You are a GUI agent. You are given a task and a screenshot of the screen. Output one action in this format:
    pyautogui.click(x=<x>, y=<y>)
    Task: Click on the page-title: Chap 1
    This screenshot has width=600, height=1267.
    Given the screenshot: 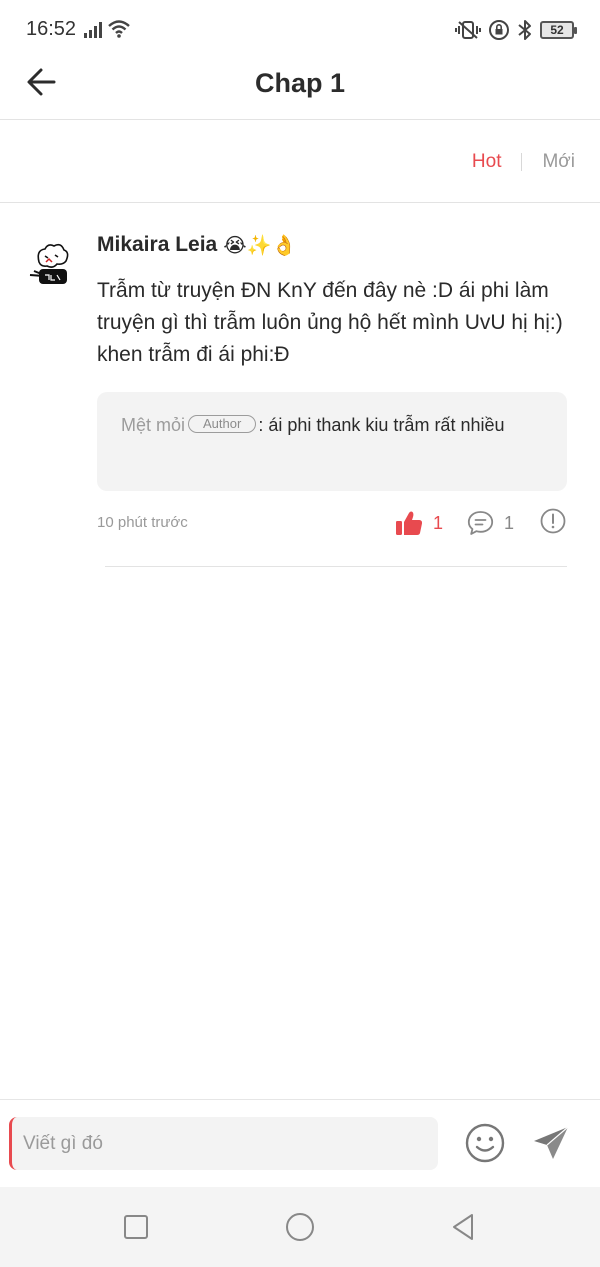 What is the action you would take?
    pyautogui.click(x=300, y=83)
    